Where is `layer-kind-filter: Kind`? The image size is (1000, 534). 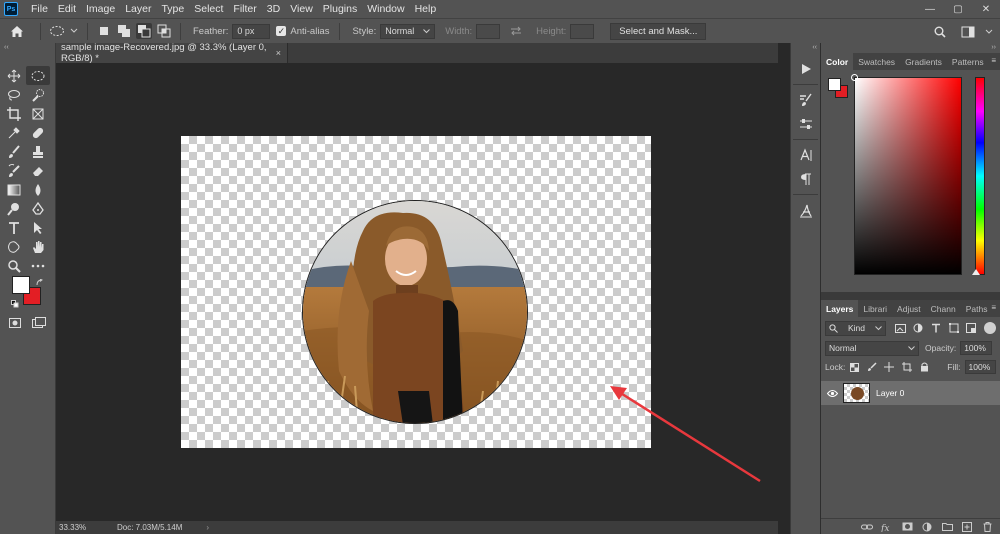 layer-kind-filter: Kind is located at coordinates (855, 328).